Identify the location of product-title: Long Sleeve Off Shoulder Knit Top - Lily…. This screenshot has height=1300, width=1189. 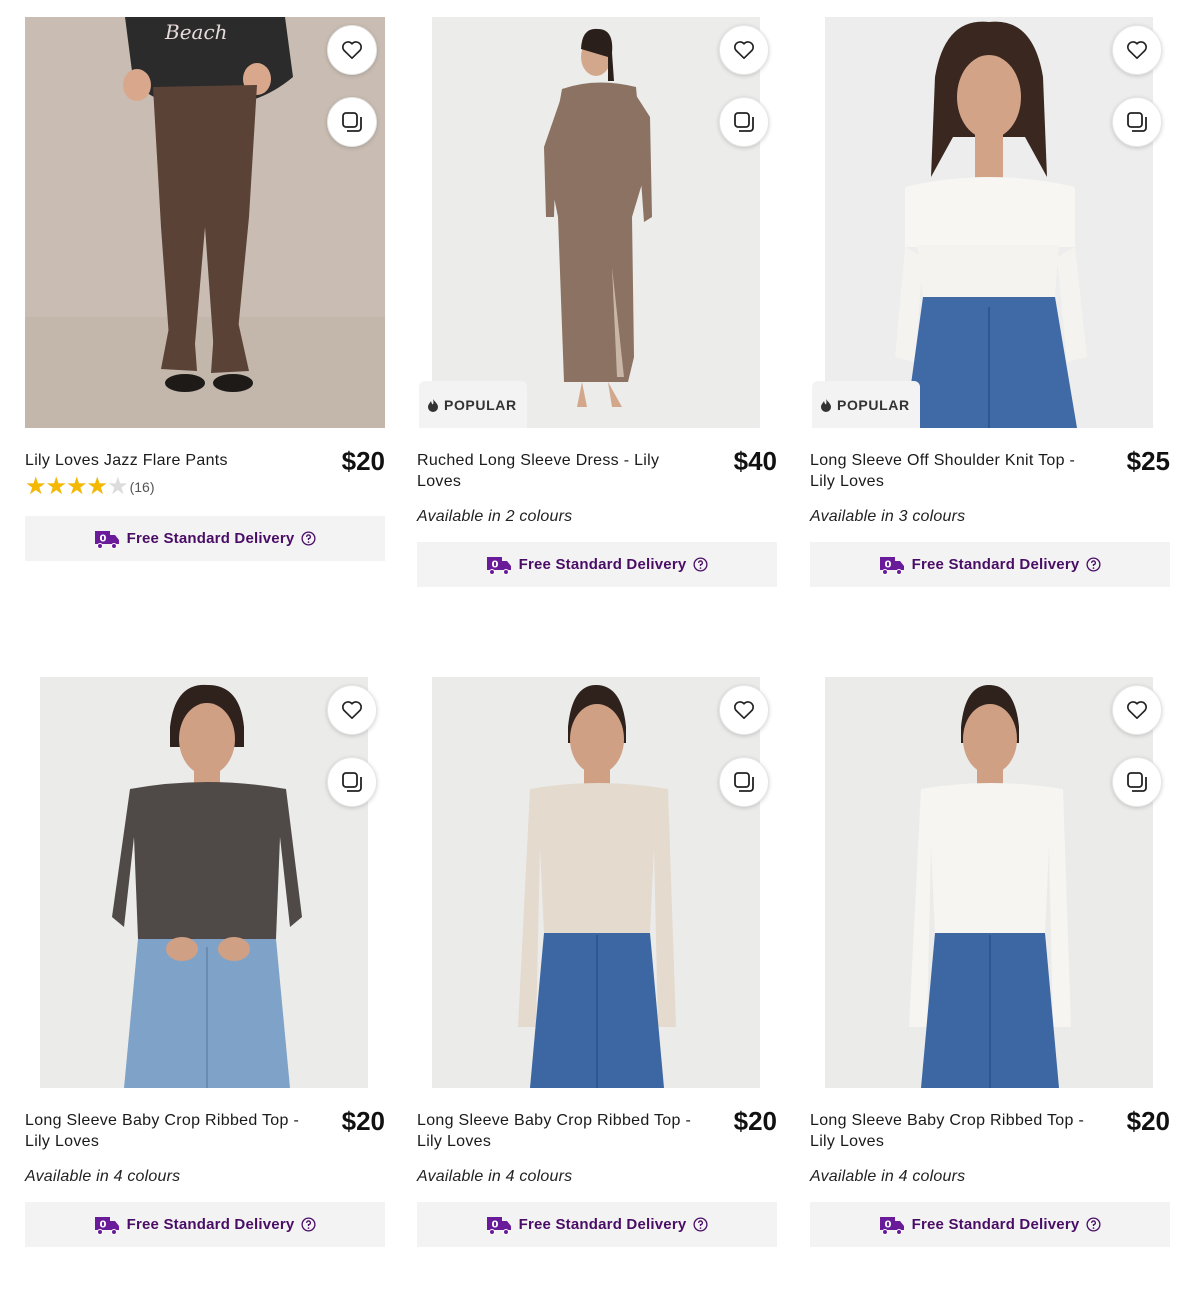
(947, 471).